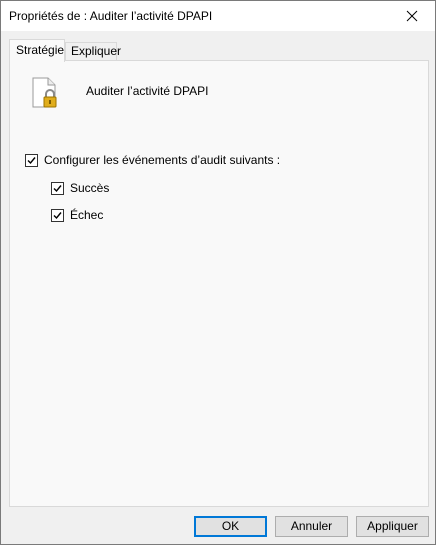  Describe the element at coordinates (44, 92) in the screenshot. I see `document-lock-icon` at that location.